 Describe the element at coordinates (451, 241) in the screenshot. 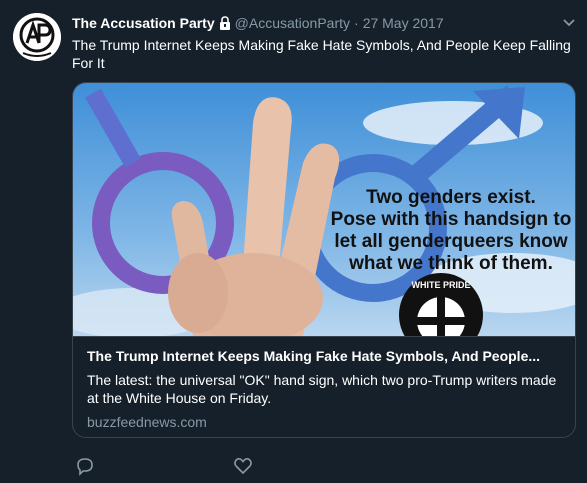

I see `svg-text: let all genderqueers know` at that location.